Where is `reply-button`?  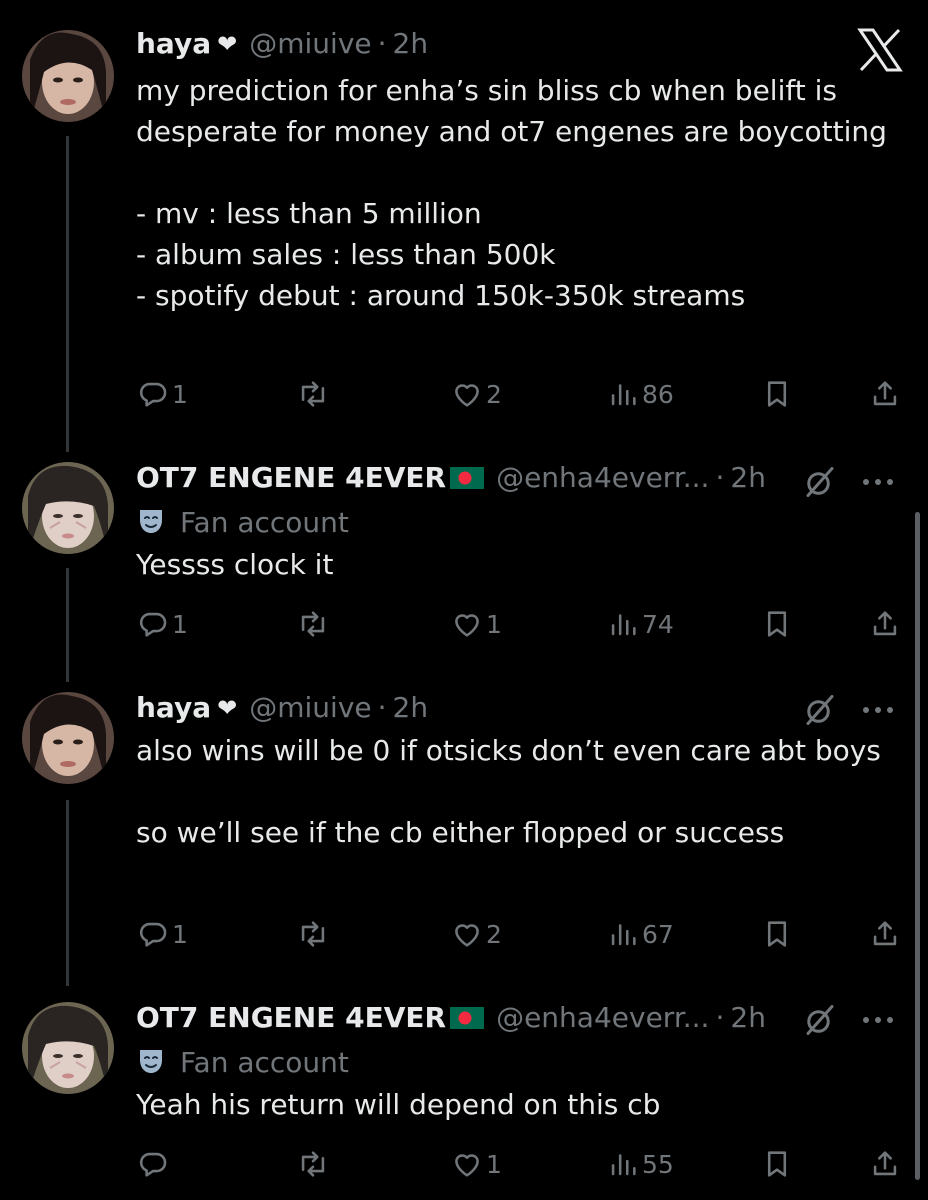 reply-button is located at coordinates (154, 1164).